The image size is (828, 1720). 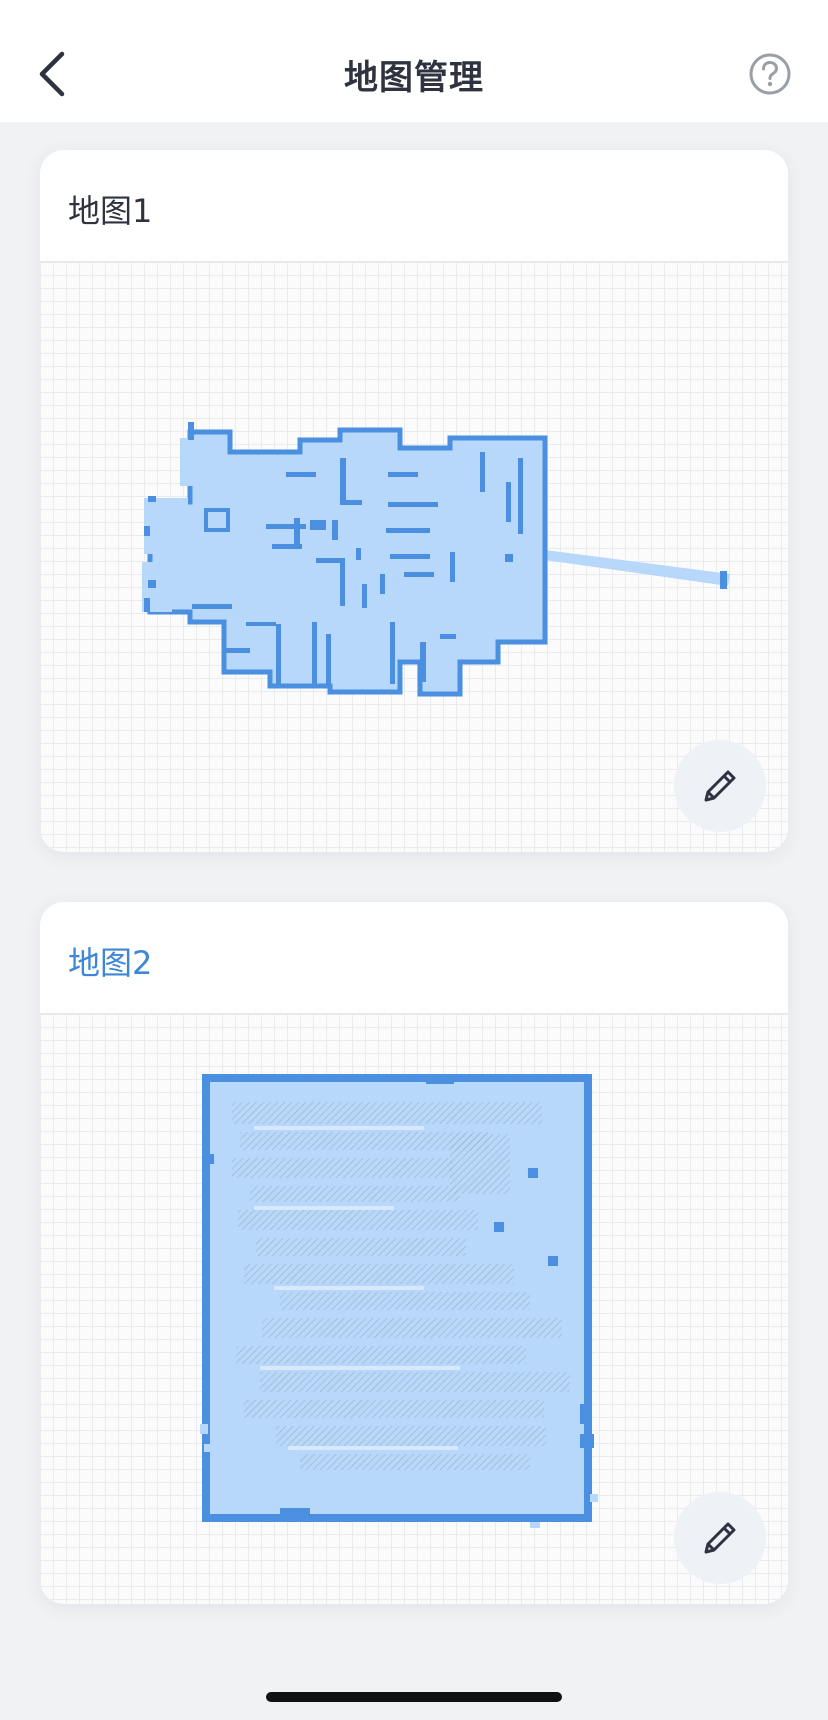 What do you see at coordinates (414, 958) in the screenshot?
I see `map-card-header: 地图2` at bounding box center [414, 958].